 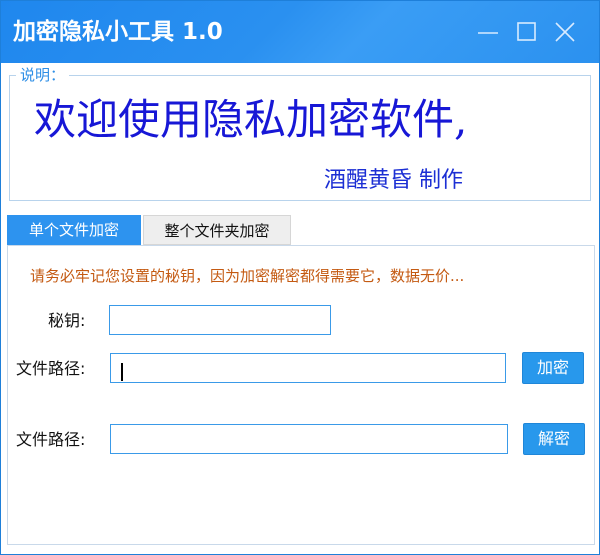 What do you see at coordinates (527, 32) in the screenshot?
I see `maximize-icon` at bounding box center [527, 32].